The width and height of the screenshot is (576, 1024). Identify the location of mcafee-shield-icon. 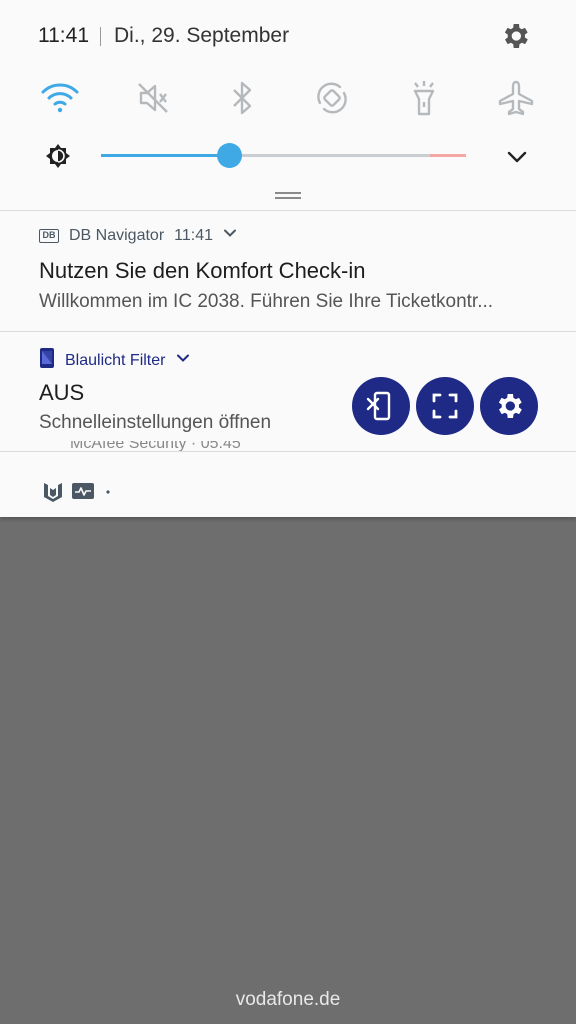
(53, 493).